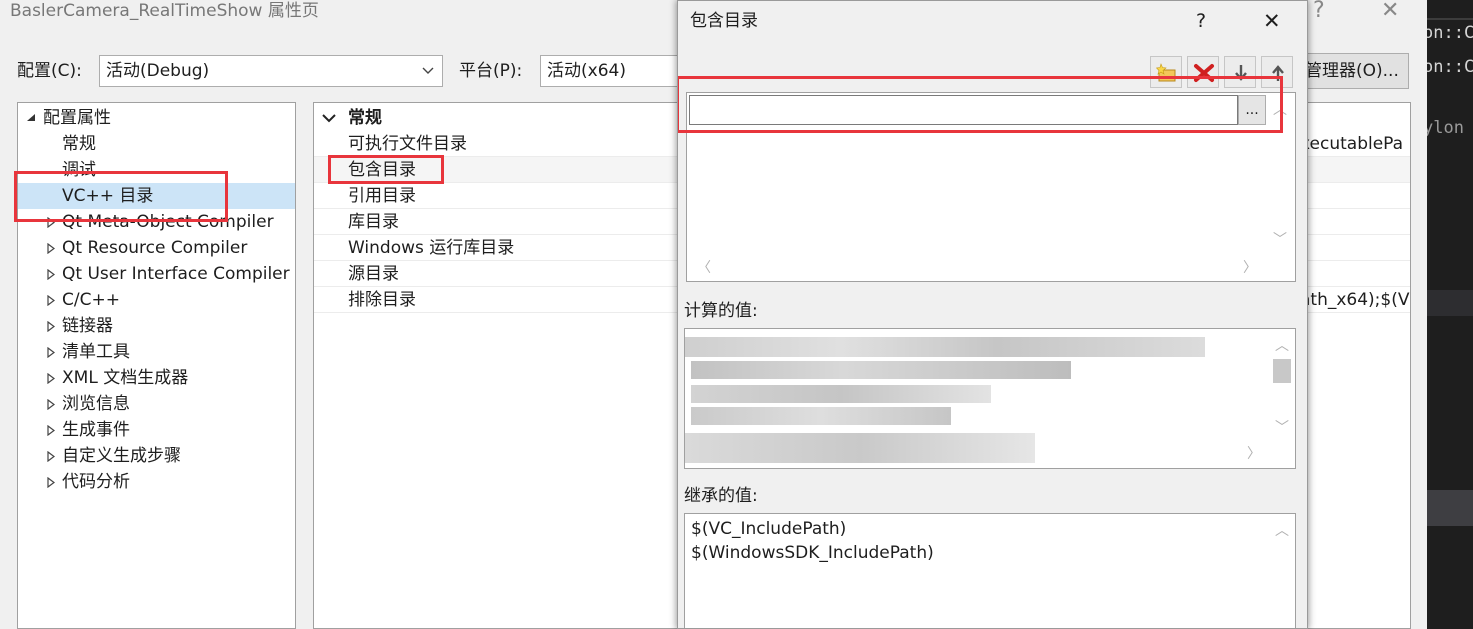 The image size is (1473, 629). Describe the element at coordinates (176, 274) in the screenshot. I see `tree-item-label: Qt User Interface Compiler` at that location.